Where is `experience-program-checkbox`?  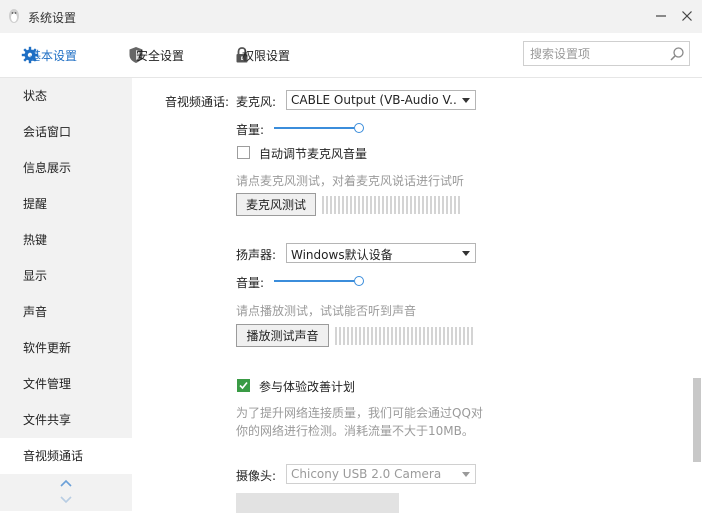 experience-program-checkbox is located at coordinates (243, 385).